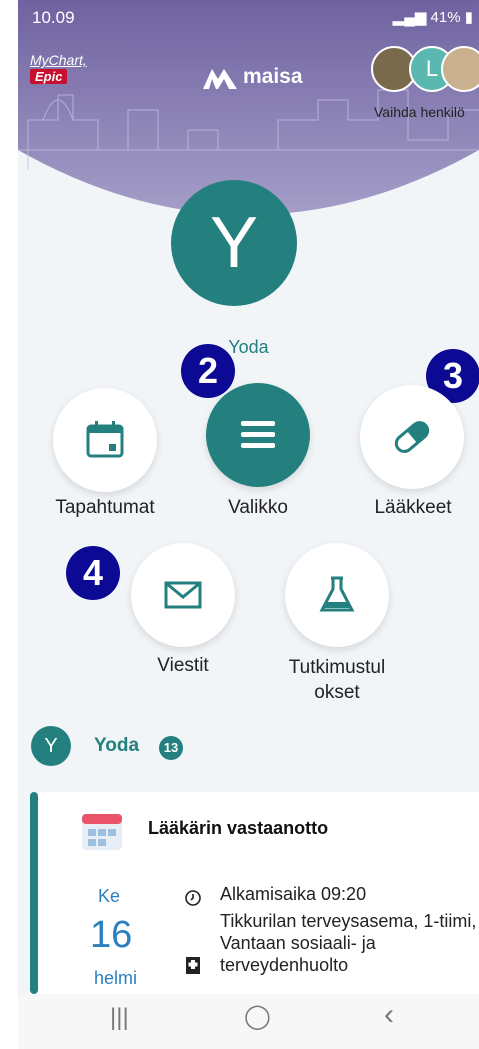  What do you see at coordinates (193, 898) in the screenshot?
I see `clock-icon` at bounding box center [193, 898].